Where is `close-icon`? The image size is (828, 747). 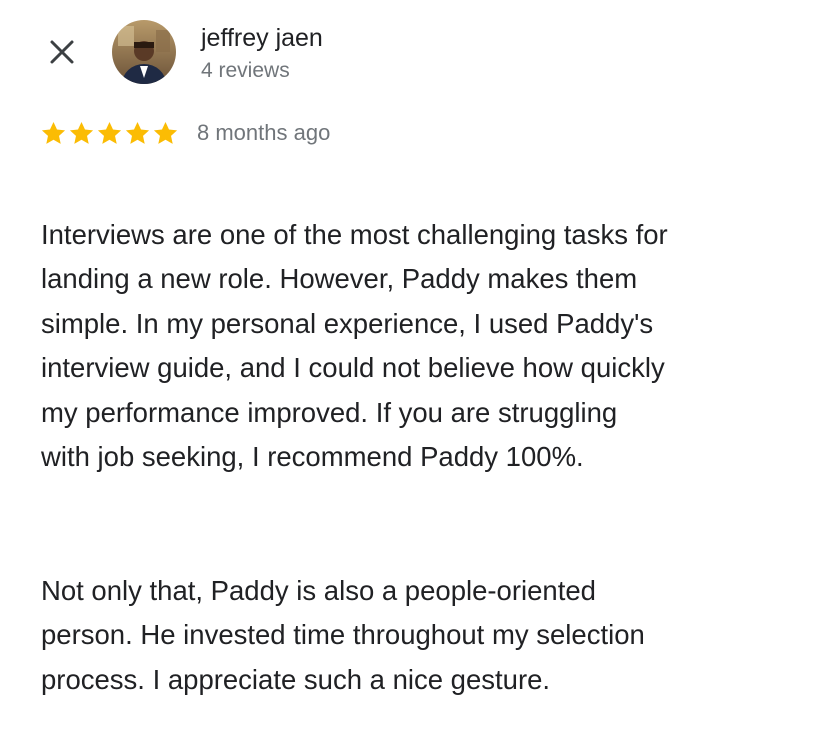
close-icon is located at coordinates (62, 52).